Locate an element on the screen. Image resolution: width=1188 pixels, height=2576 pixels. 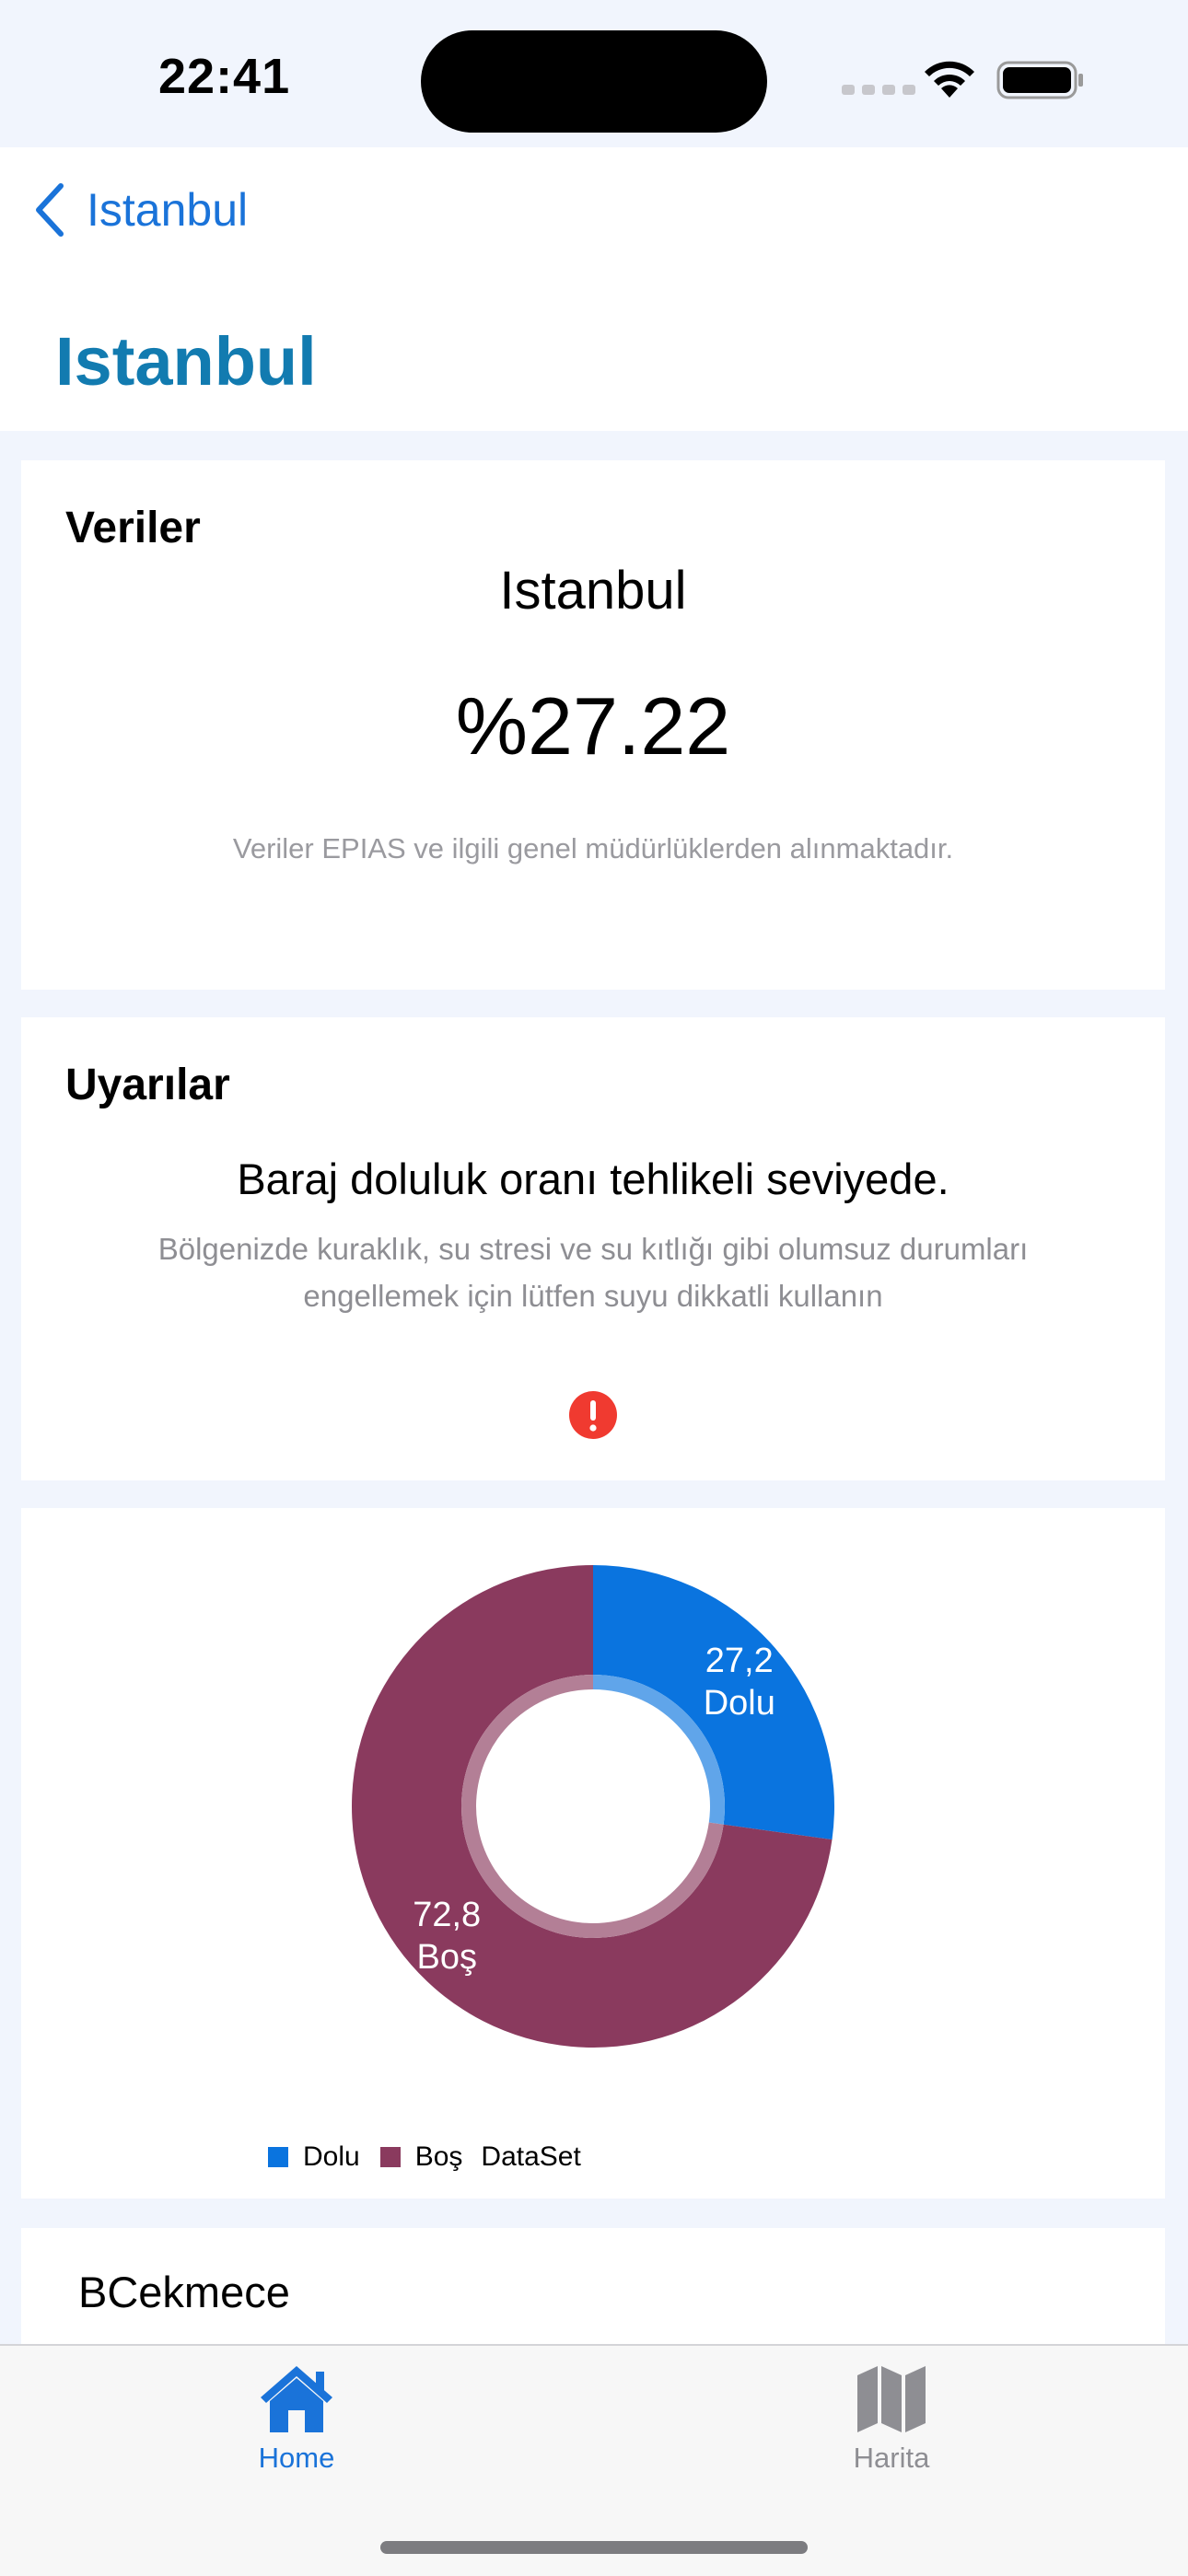
wifi-icon is located at coordinates (949, 79).